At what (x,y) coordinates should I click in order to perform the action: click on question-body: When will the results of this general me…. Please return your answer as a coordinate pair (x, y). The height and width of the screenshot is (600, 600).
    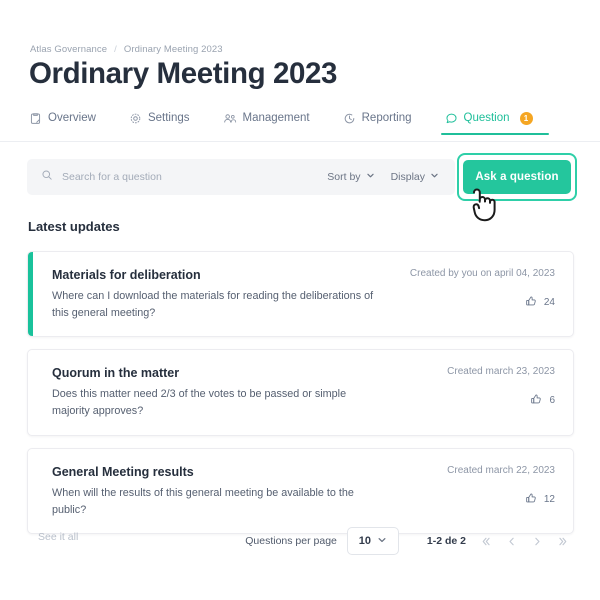
    Looking at the image, I should click on (203, 501).